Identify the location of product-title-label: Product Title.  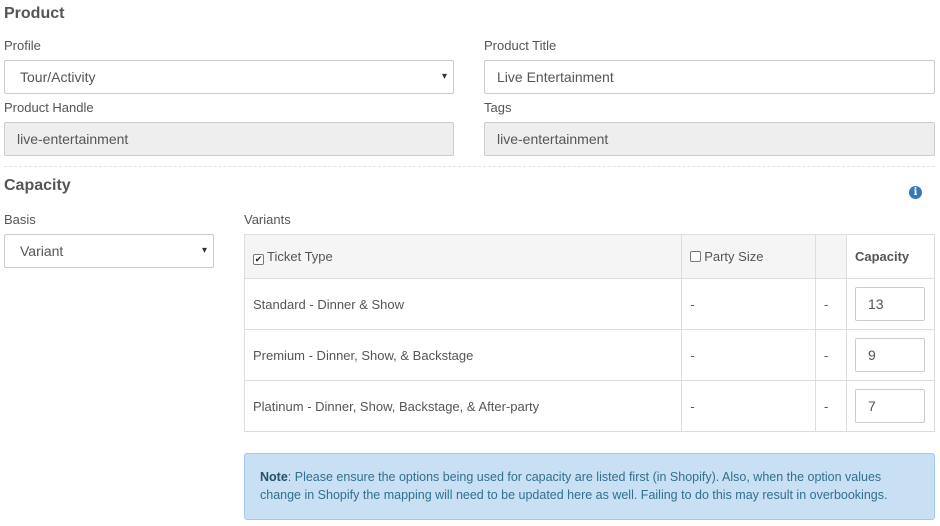
(520, 45).